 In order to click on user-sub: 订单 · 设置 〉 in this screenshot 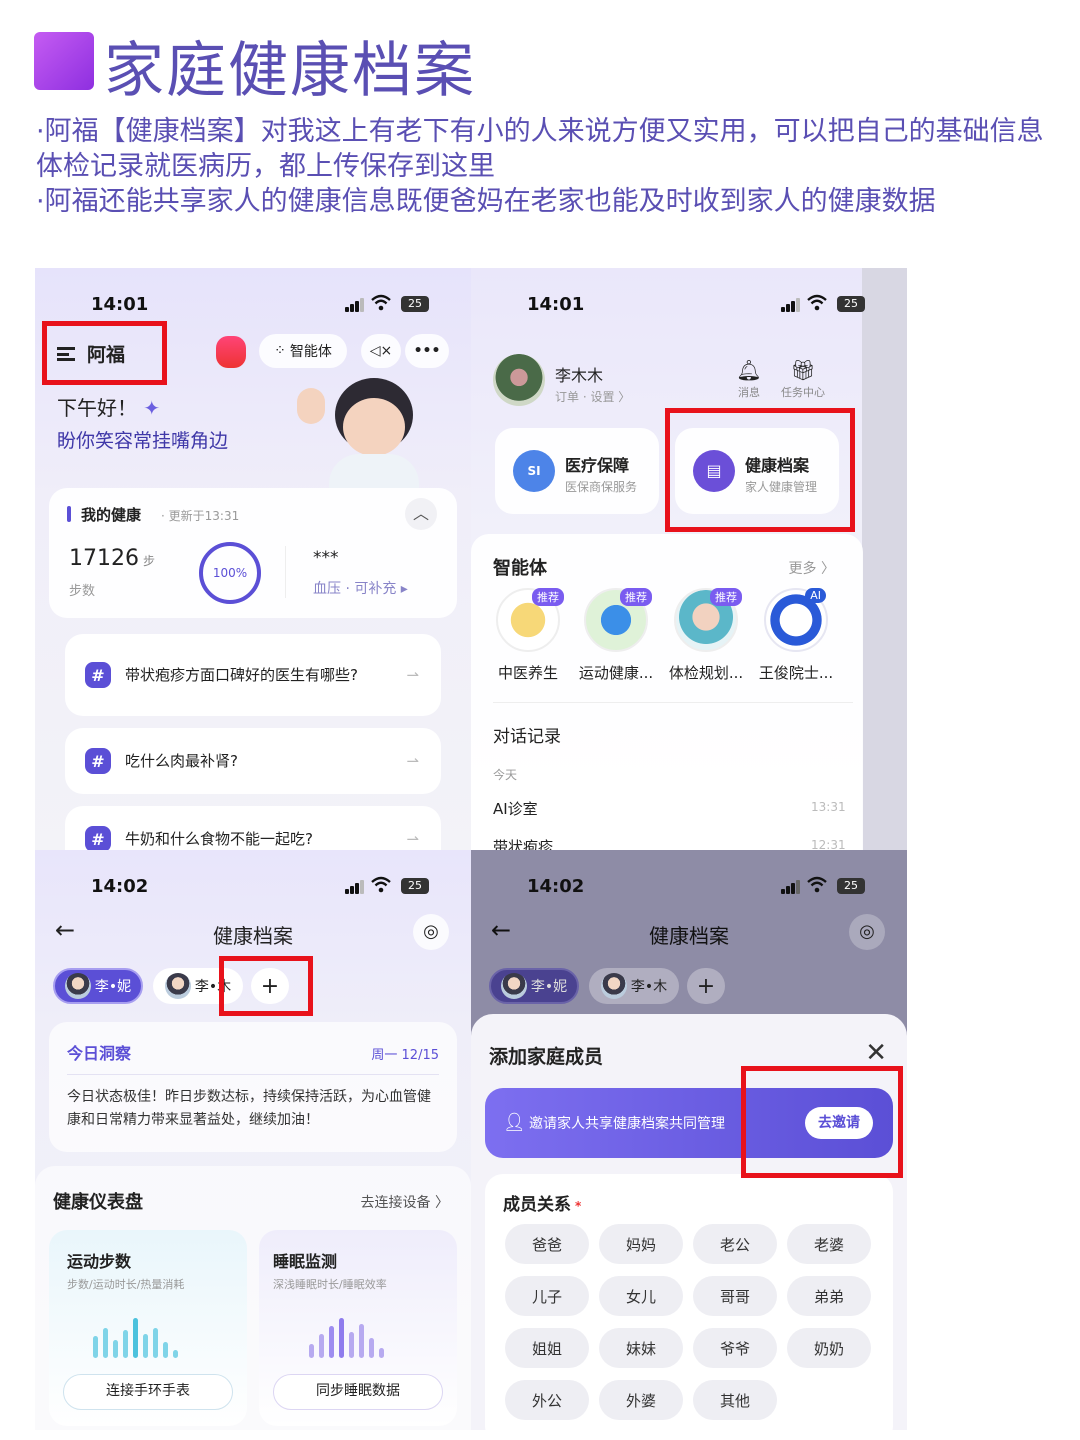, I will do `click(592, 396)`.